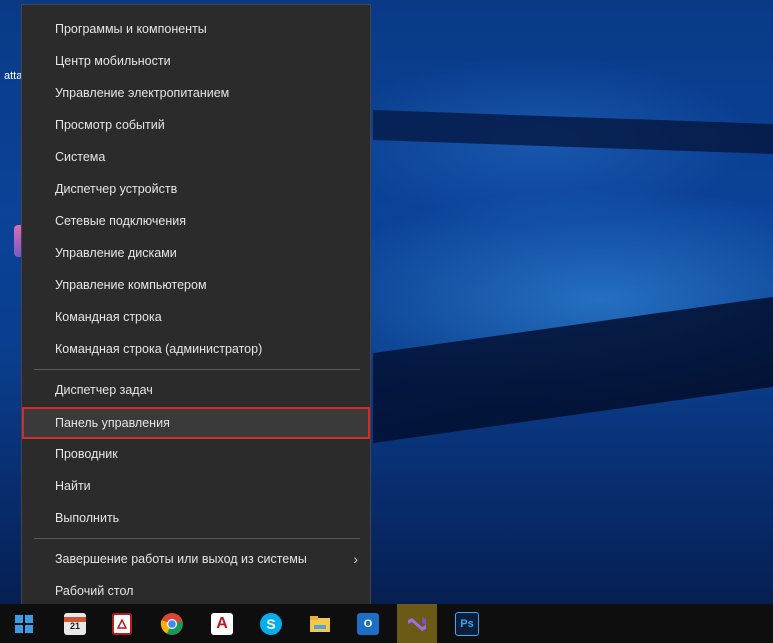  I want to click on autocad-icon: A, so click(222, 623).